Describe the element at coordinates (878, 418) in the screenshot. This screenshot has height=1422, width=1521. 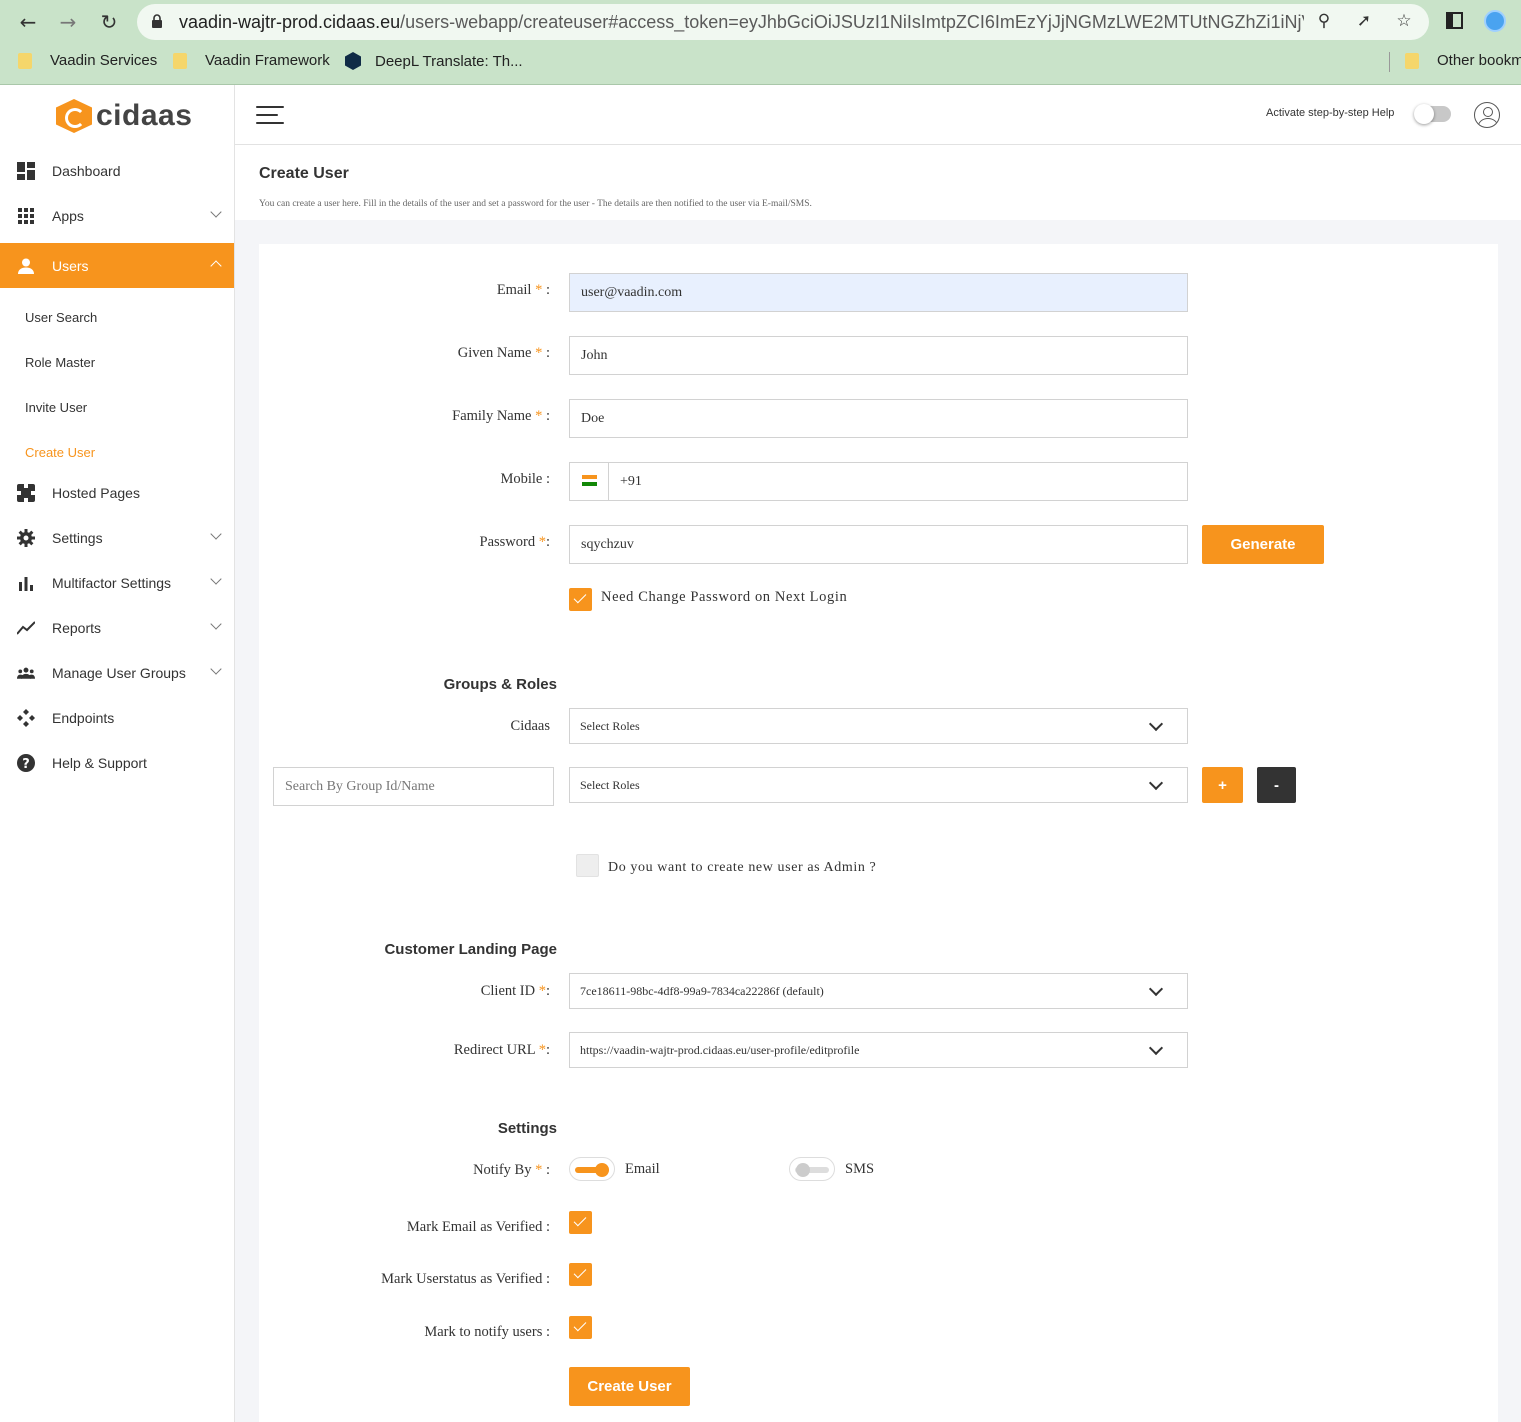
I see `family-name-field: Doe` at that location.